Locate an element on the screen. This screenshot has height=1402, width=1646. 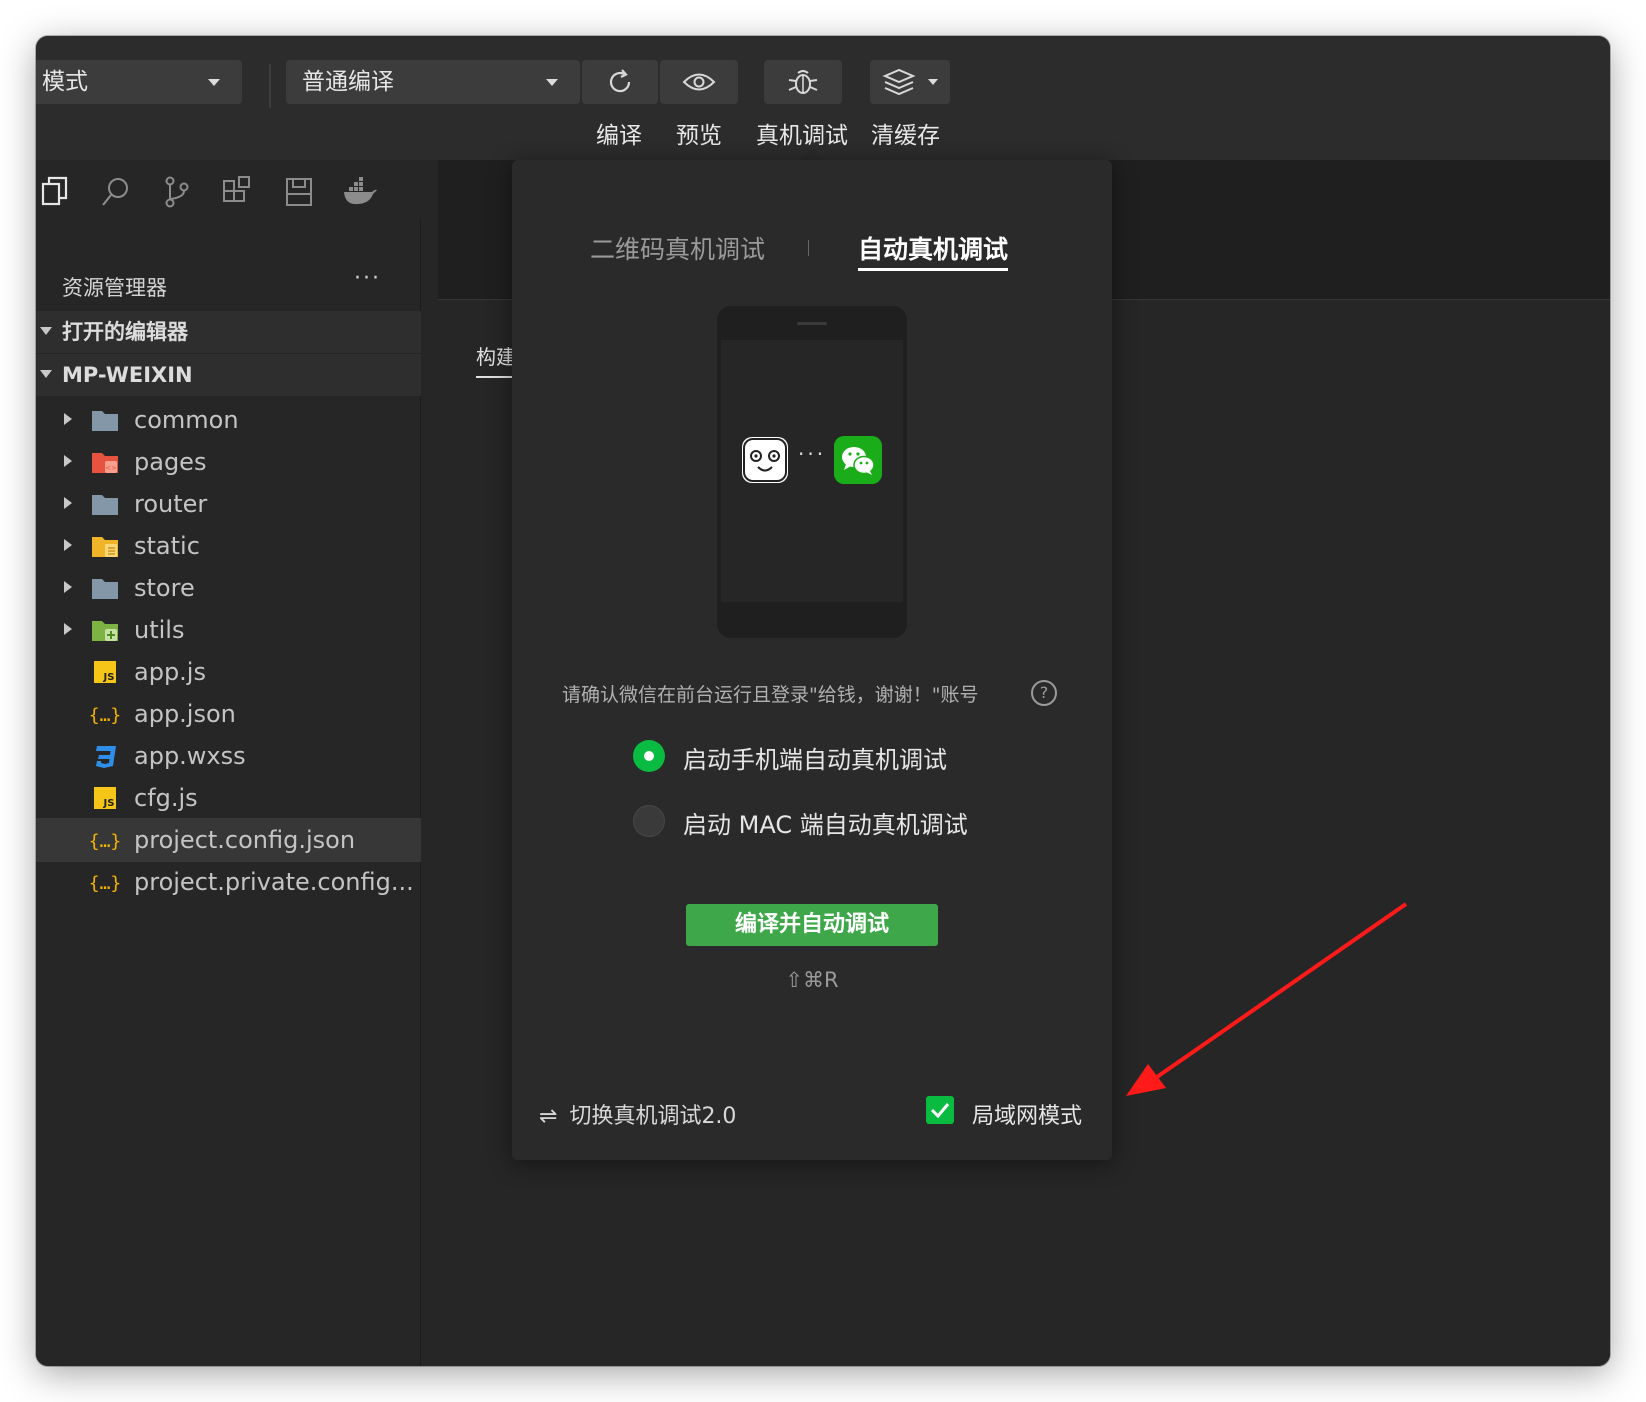
files-icon is located at coordinates (55, 192).